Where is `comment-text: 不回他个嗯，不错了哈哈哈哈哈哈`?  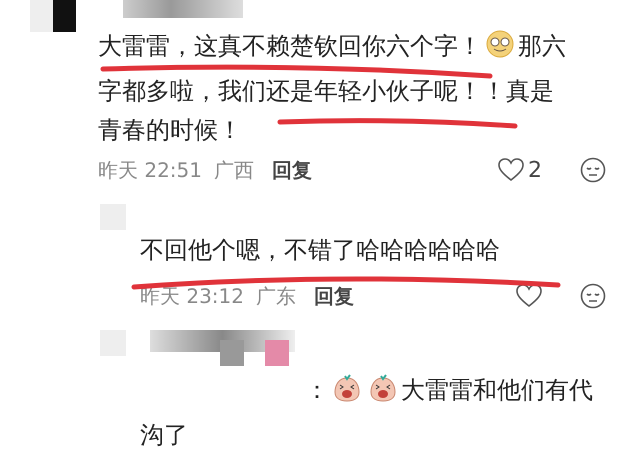 comment-text: 不回他个嗯，不错了哈哈哈哈哈哈 is located at coordinates (320, 250).